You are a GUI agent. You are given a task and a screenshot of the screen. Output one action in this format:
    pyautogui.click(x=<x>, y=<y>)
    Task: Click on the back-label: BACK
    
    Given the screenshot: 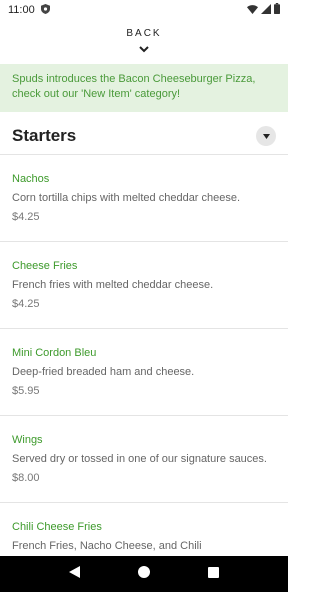 What is the action you would take?
    pyautogui.click(x=144, y=33)
    